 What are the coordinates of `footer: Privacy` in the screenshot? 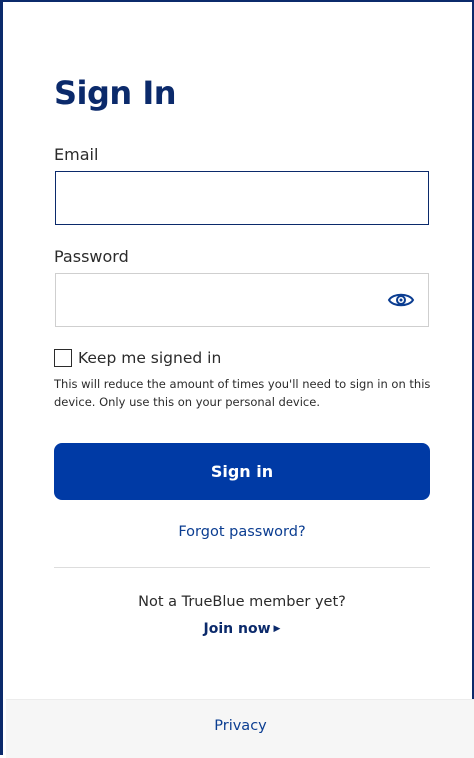 It's located at (240, 728).